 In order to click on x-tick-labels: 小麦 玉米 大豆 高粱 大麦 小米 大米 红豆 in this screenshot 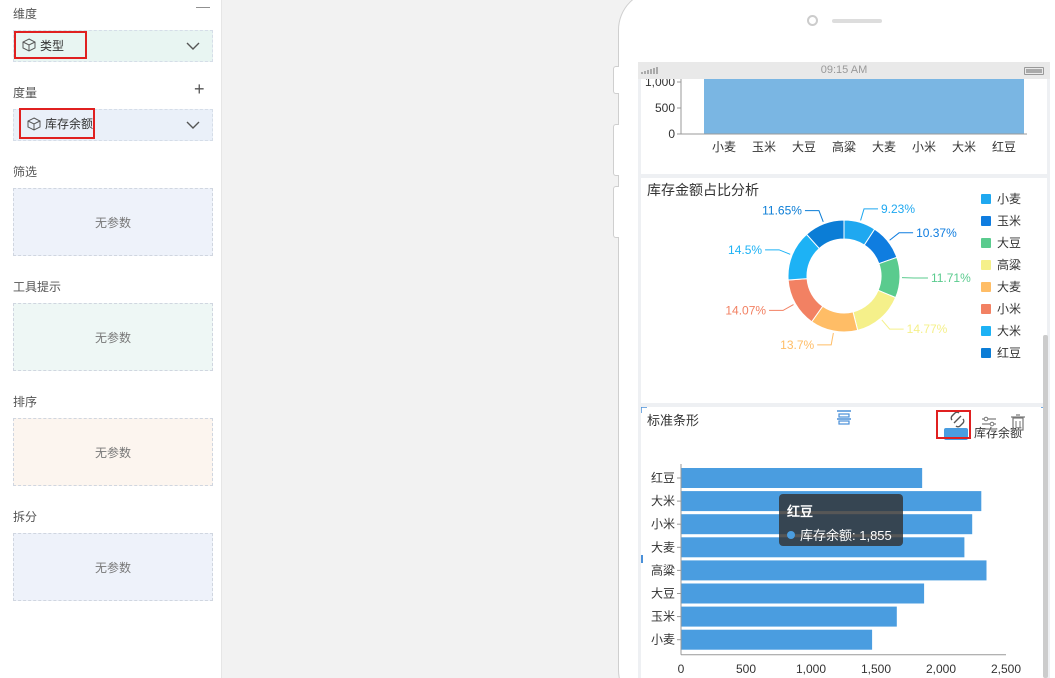, I will do `click(864, 146)`.